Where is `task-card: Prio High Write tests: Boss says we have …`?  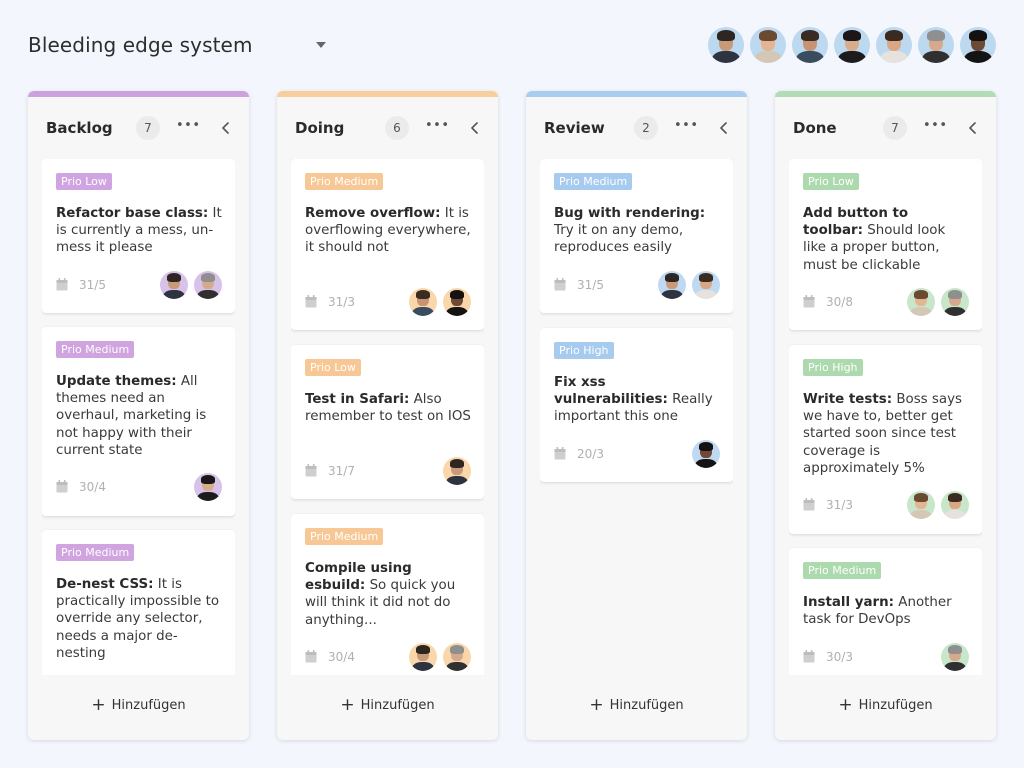 task-card: Prio High Write tests: Boss says we have … is located at coordinates (885, 439).